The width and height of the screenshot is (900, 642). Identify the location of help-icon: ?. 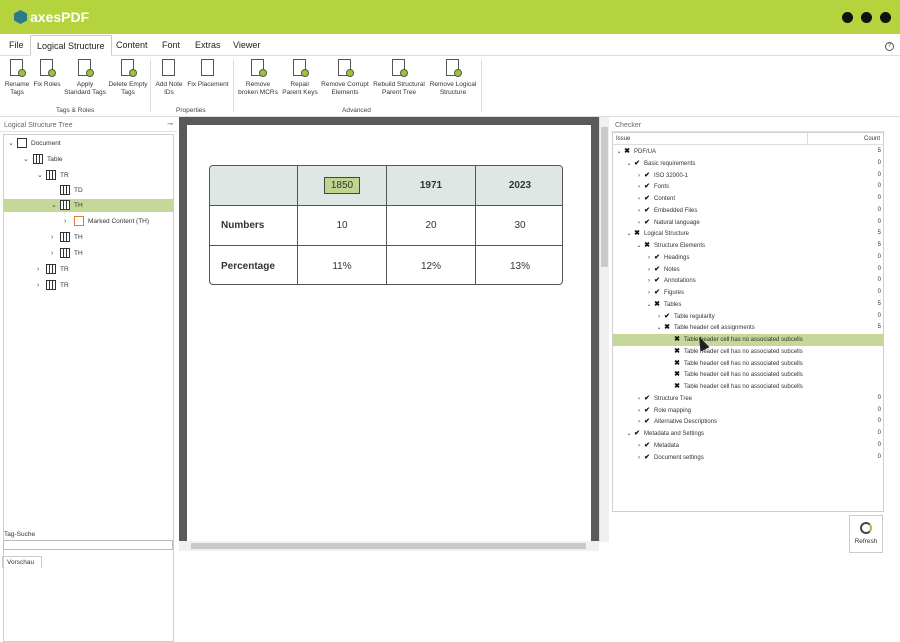
(889, 46).